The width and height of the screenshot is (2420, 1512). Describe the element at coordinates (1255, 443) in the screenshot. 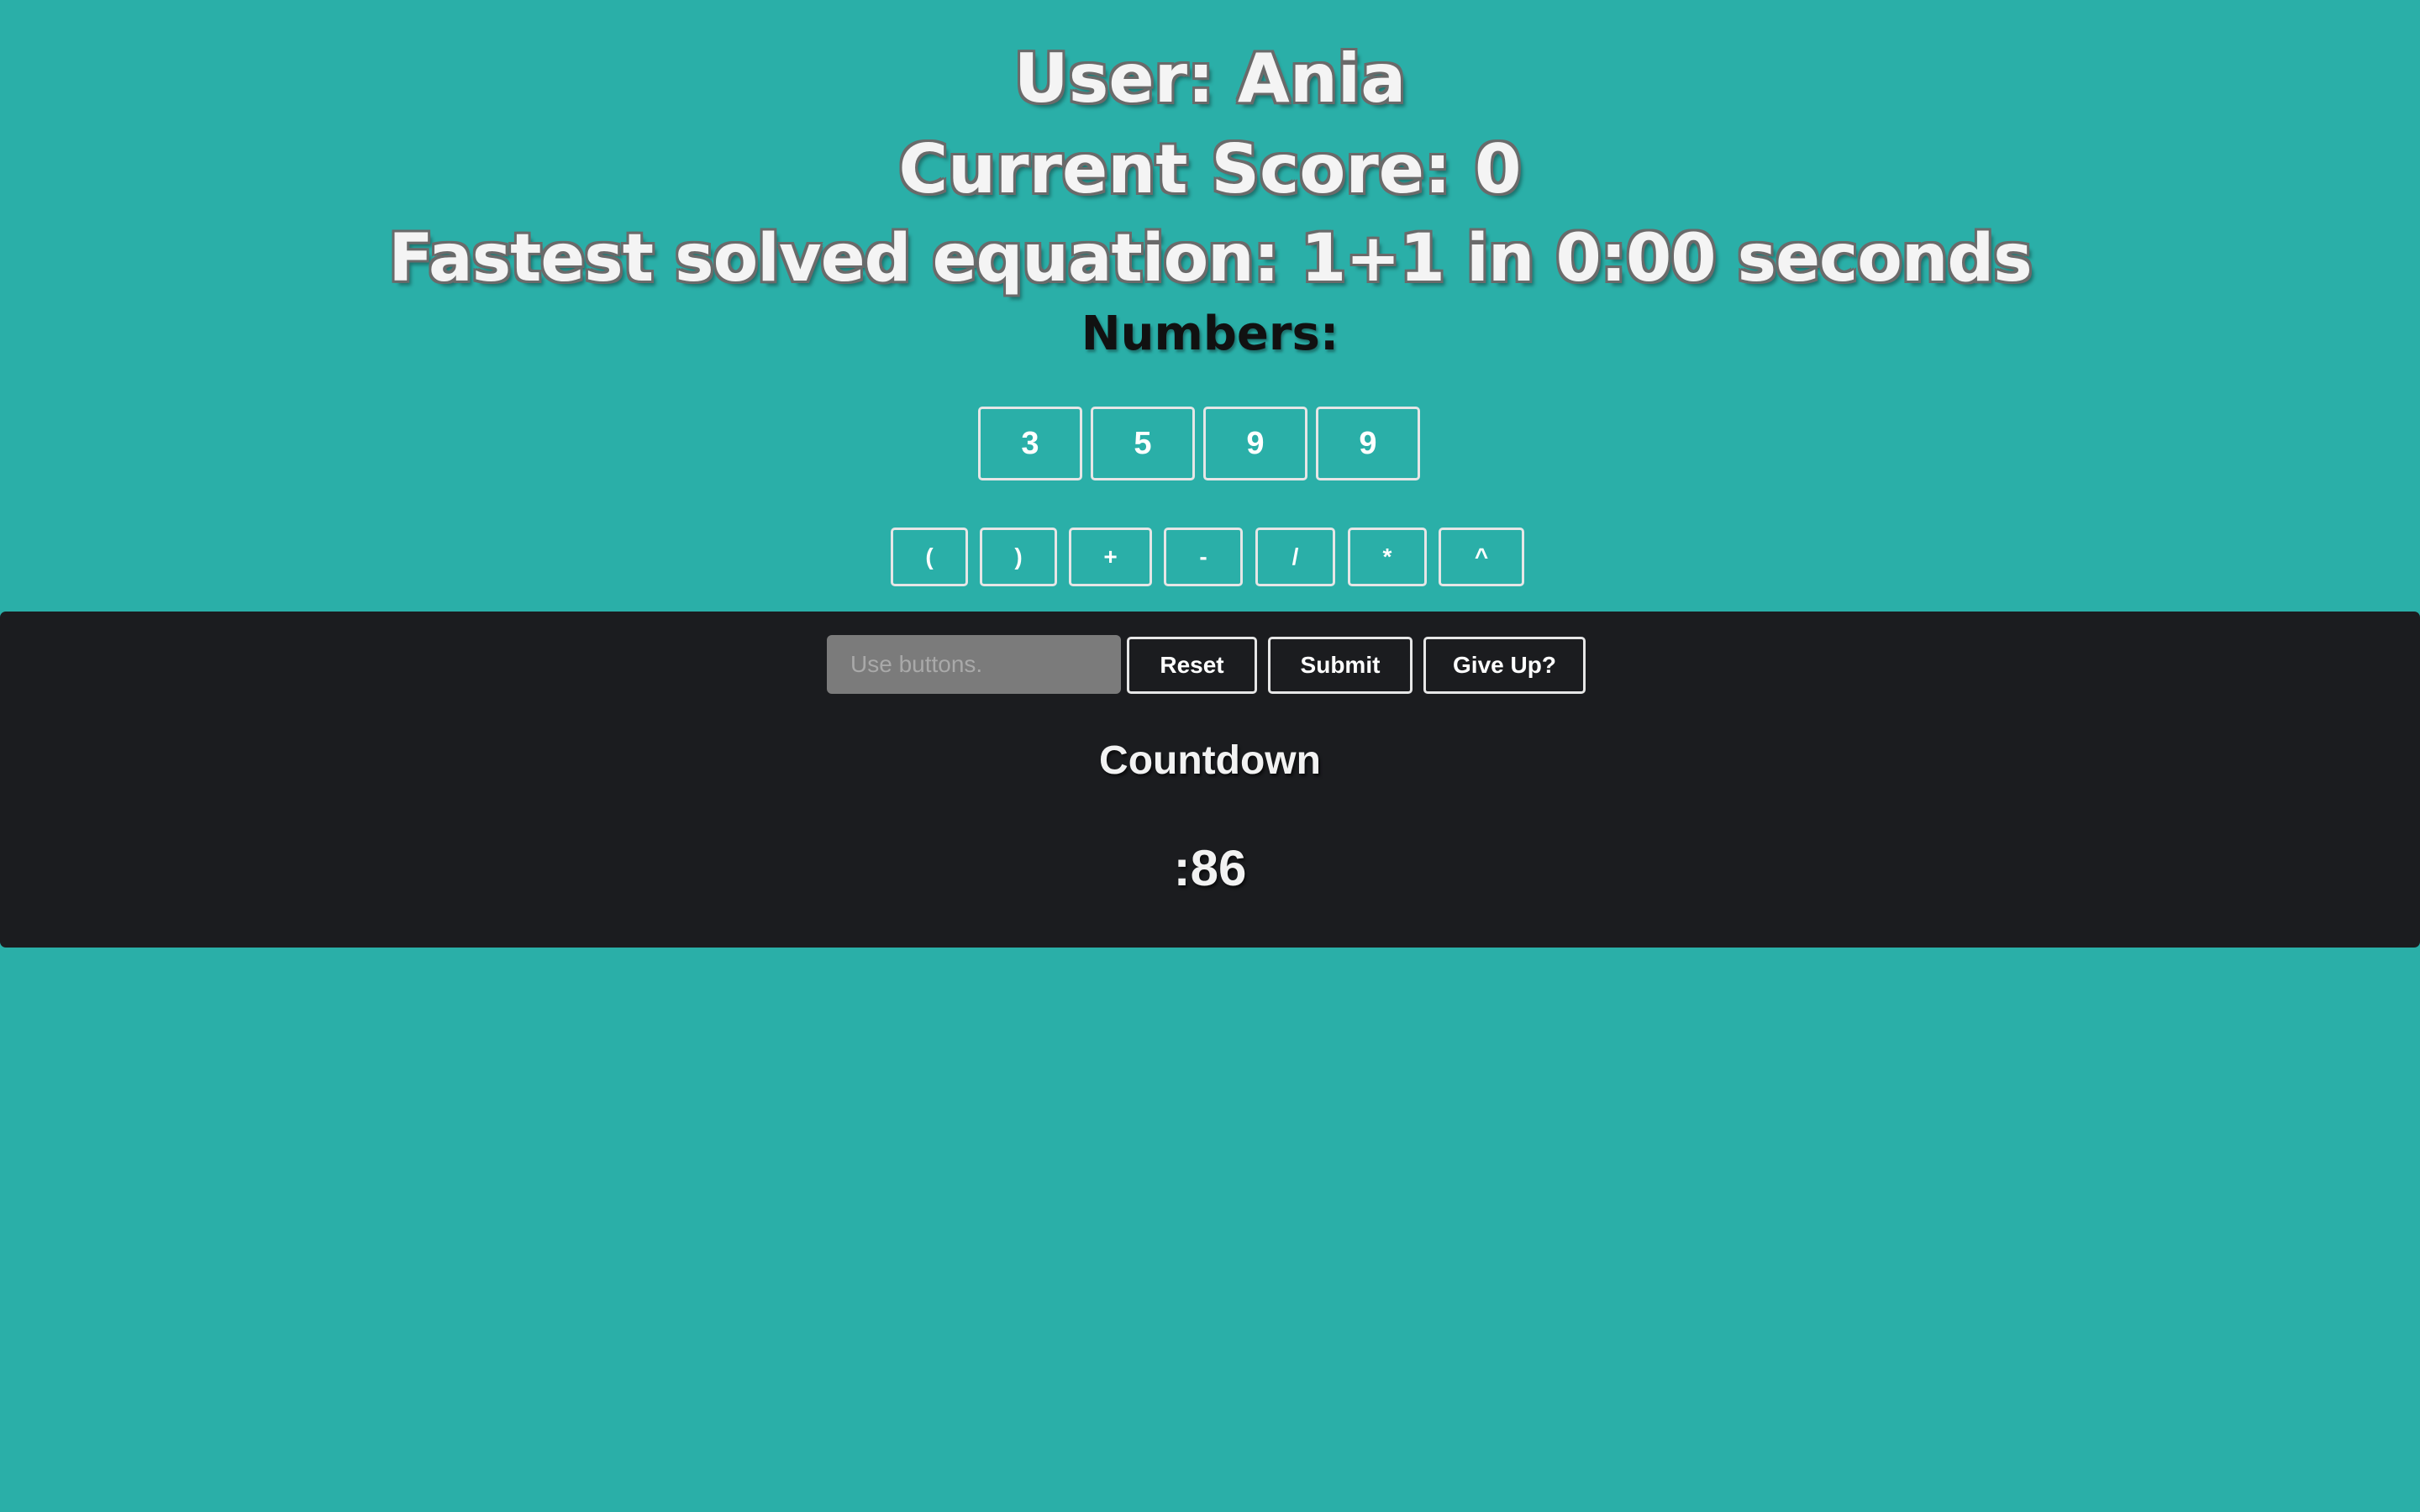

I see `number-tile-3: 9` at that location.